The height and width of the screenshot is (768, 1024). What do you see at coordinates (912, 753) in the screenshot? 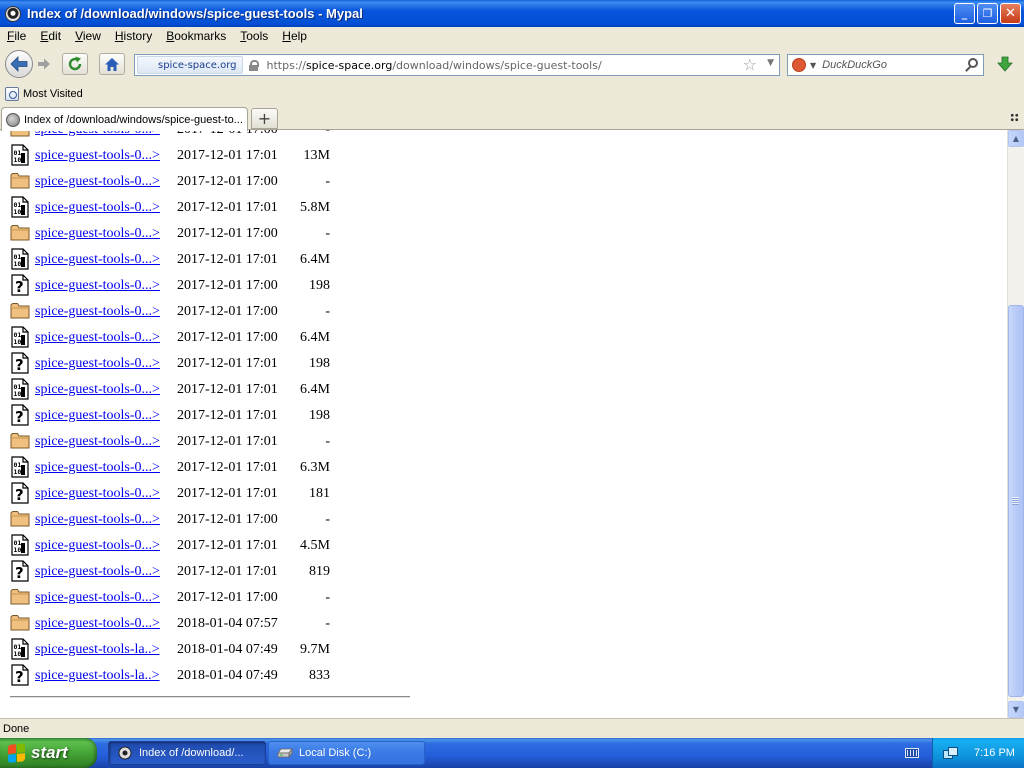
I see `keyboard-layout-icon` at bounding box center [912, 753].